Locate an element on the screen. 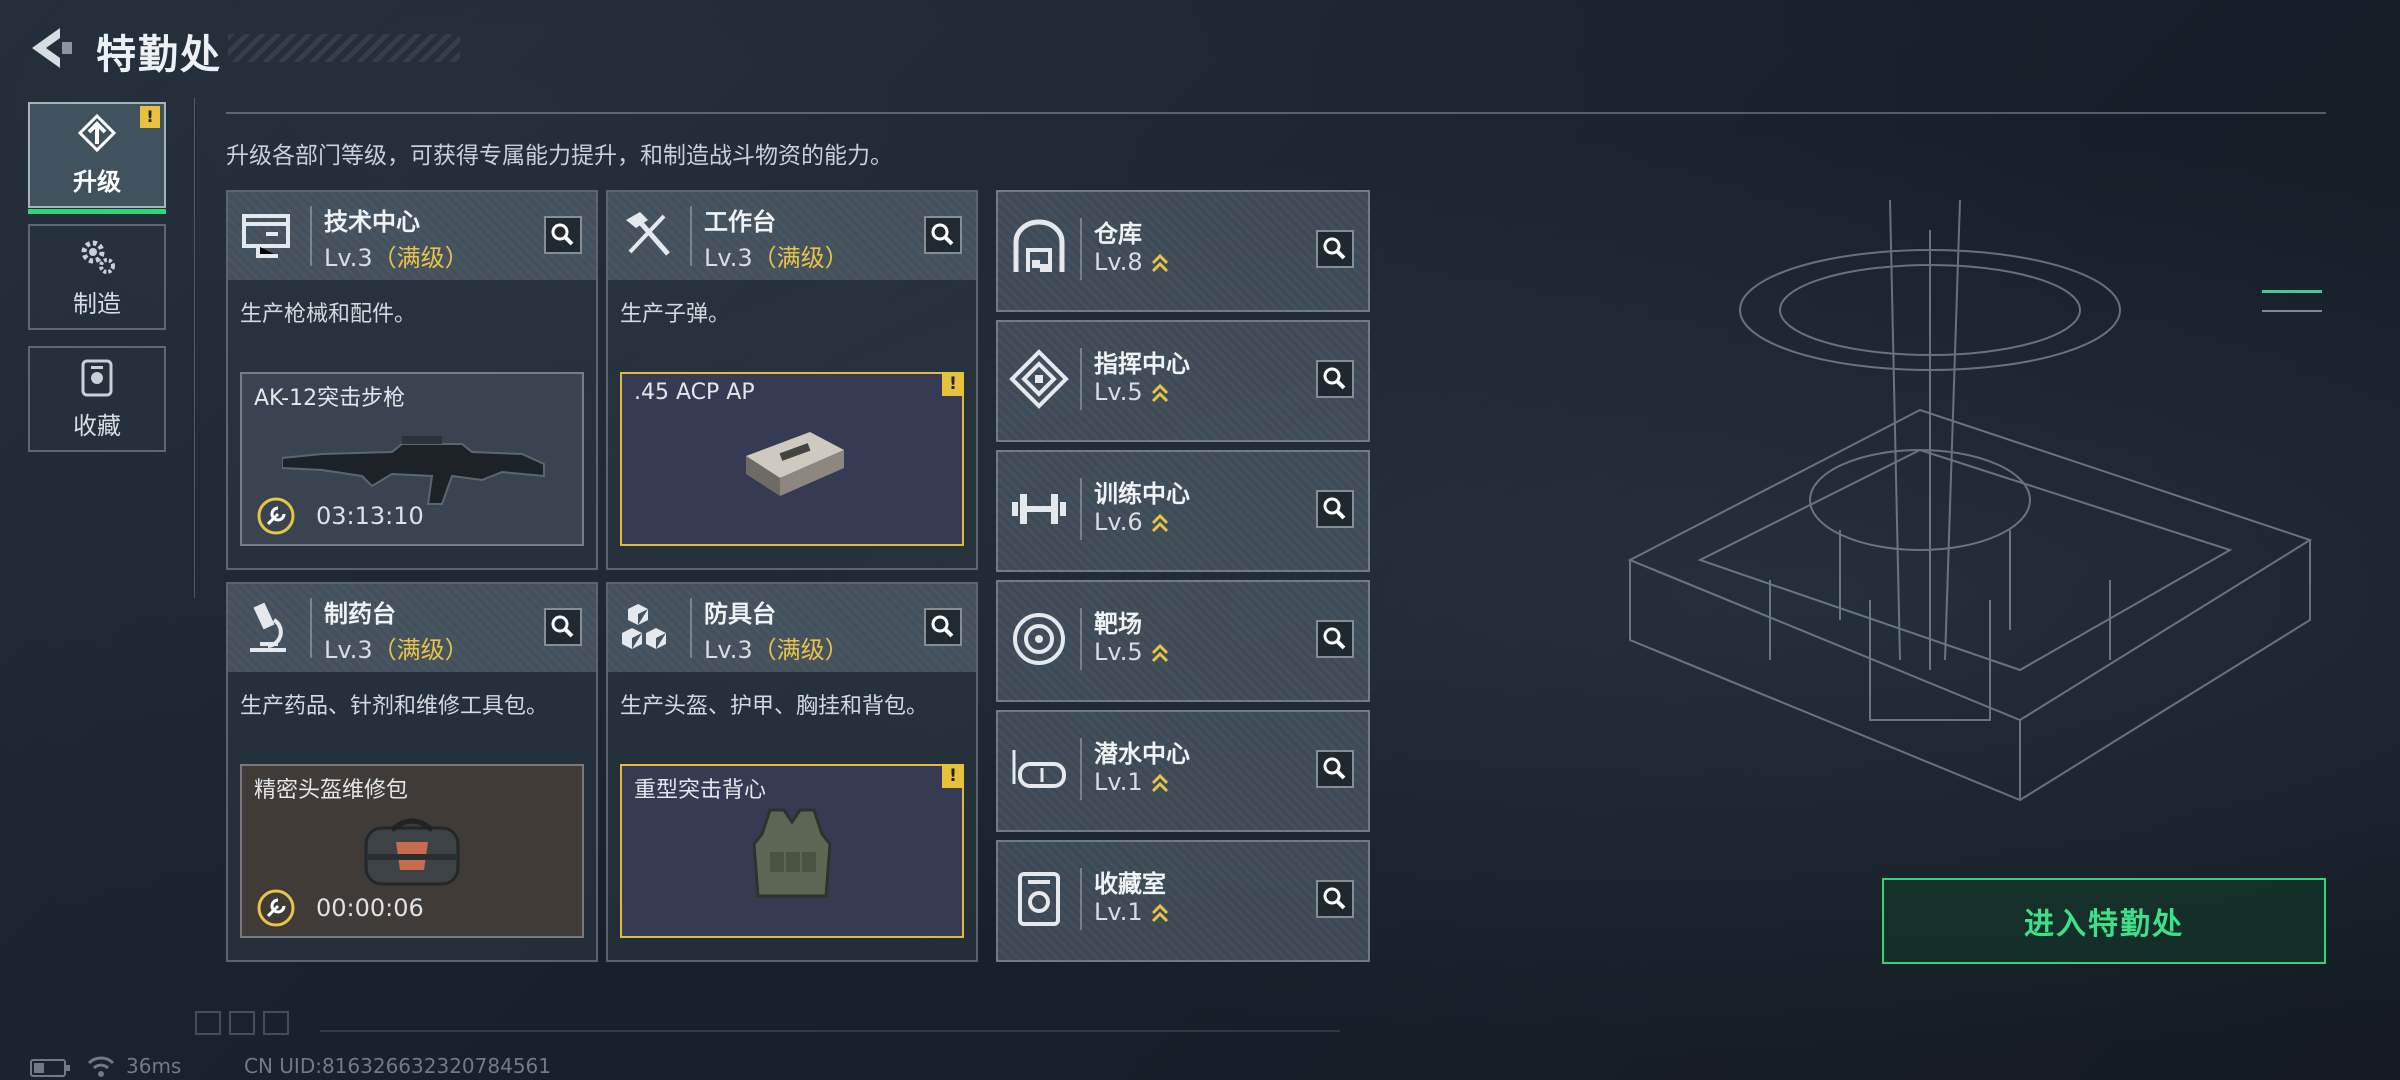  crafting-item-name: 精密头盔维修包 is located at coordinates (331, 790).